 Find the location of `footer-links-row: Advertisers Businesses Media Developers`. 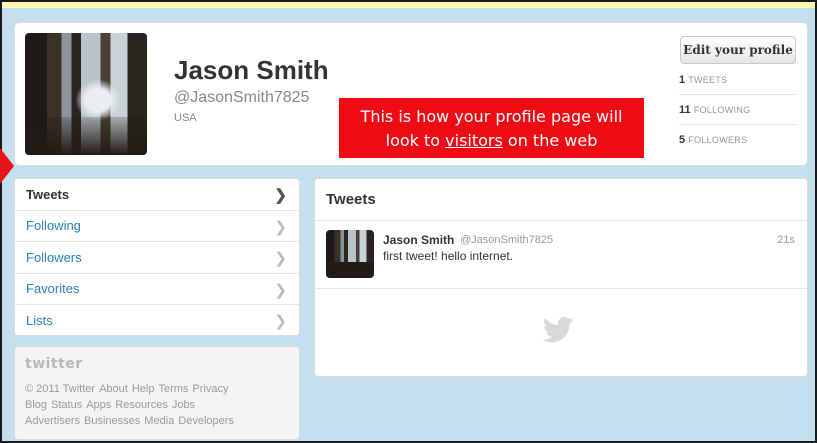

footer-links-row: Advertisers Businesses Media Developers is located at coordinates (157, 421).